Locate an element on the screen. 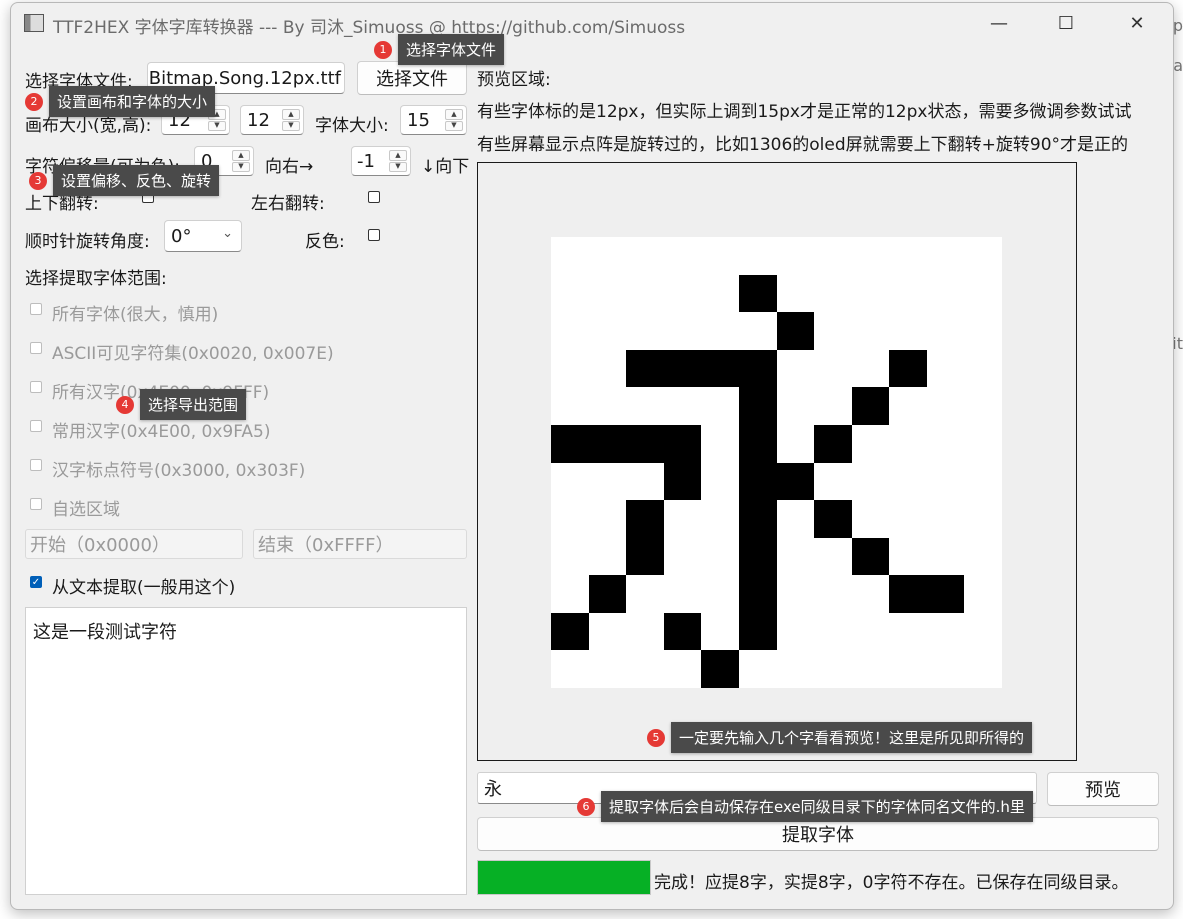 This screenshot has width=1183, height=919. flip-horizontal-label: 左右翻转: is located at coordinates (288, 204).